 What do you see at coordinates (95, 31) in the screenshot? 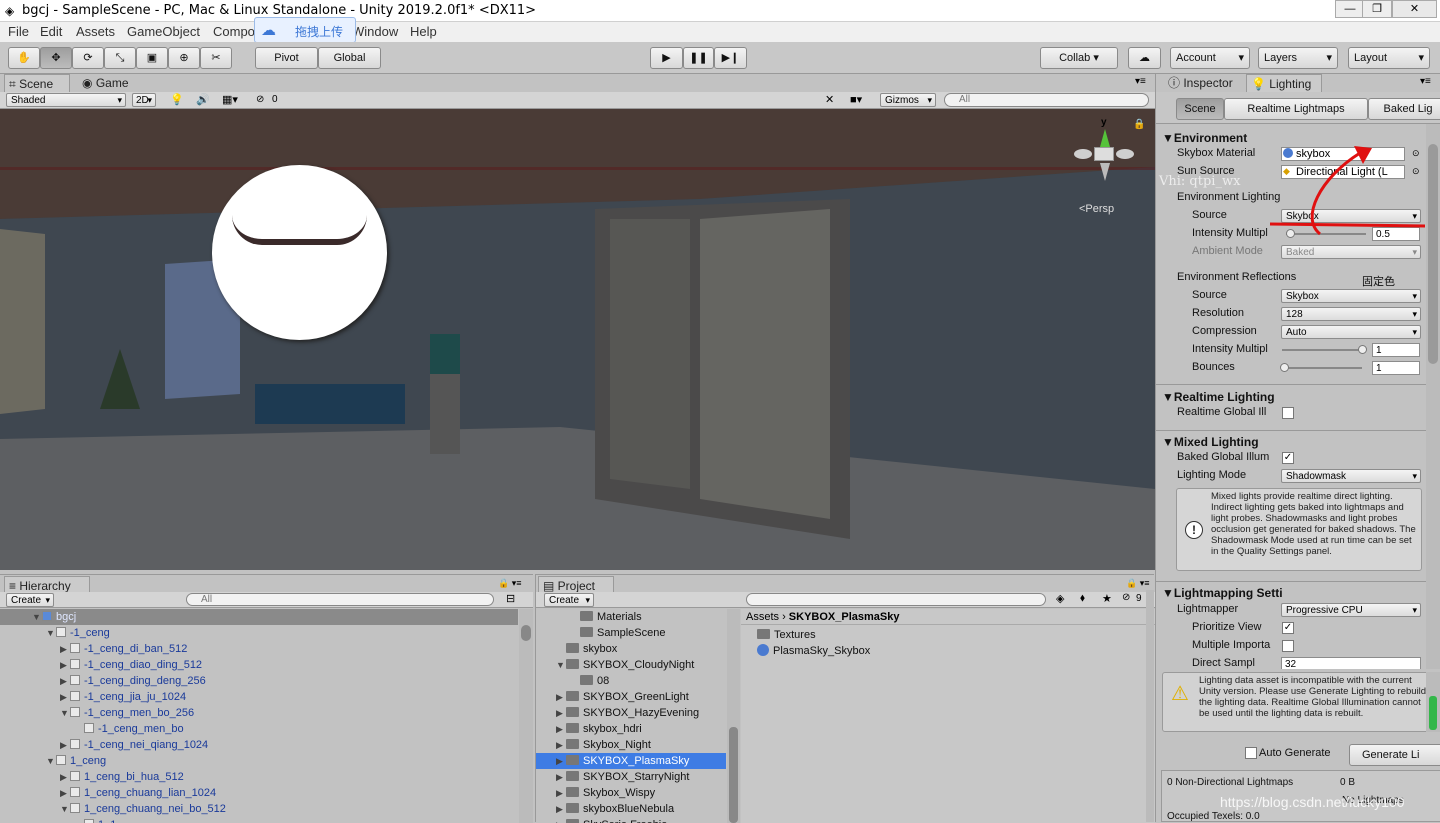
I see `menu-assets: Assets` at bounding box center [95, 31].